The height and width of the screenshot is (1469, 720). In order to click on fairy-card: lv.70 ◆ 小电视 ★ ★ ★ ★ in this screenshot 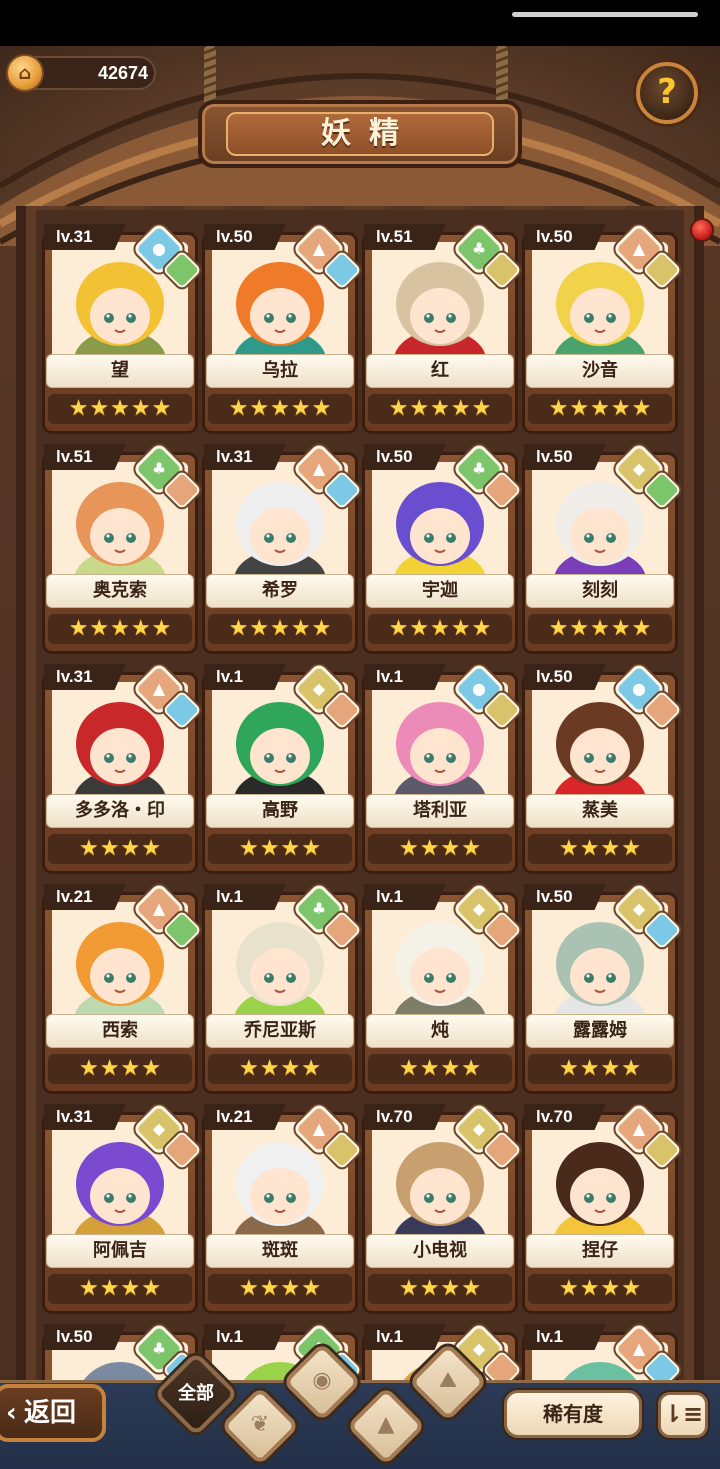, I will do `click(442, 1208)`.